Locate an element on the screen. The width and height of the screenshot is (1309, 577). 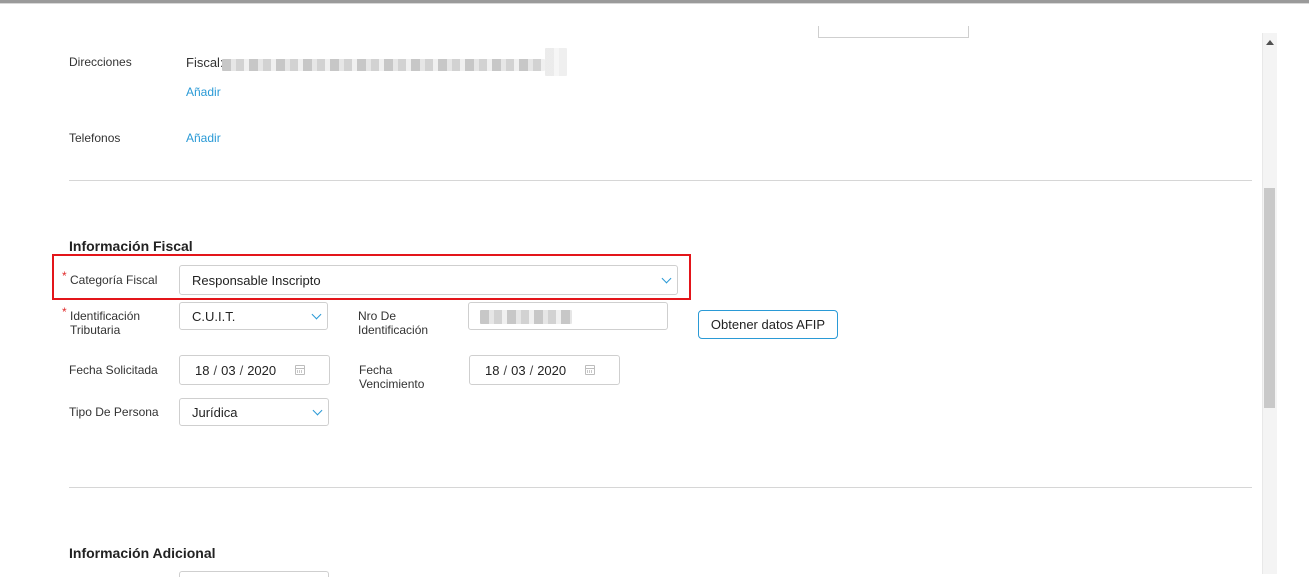
fecha-solicitada-input: 18 / 03 / 2020 is located at coordinates (254, 370).